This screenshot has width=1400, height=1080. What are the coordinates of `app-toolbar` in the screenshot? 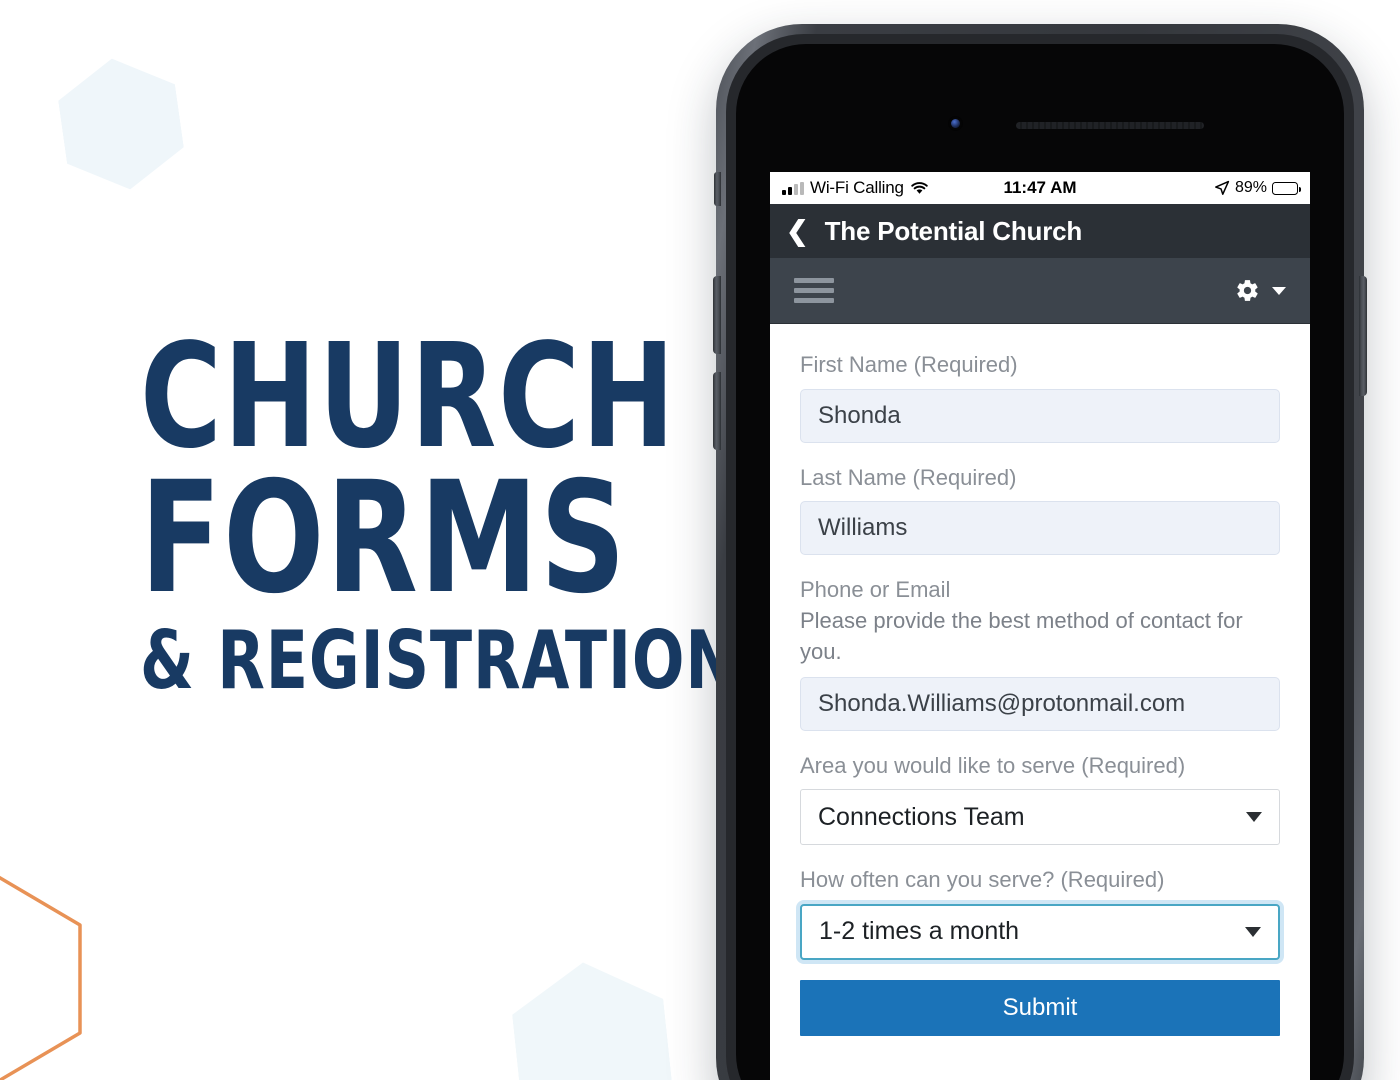 It's located at (1040, 291).